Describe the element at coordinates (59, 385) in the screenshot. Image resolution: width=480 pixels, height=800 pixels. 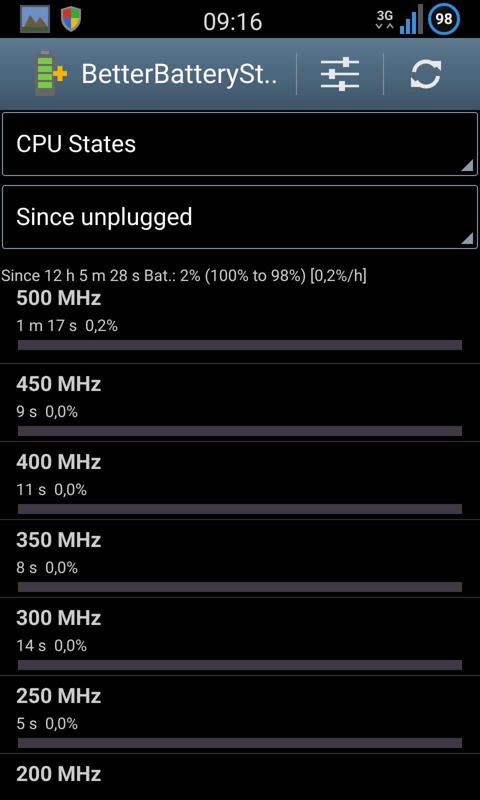
I see `frequency-label: 450 MHz` at that location.